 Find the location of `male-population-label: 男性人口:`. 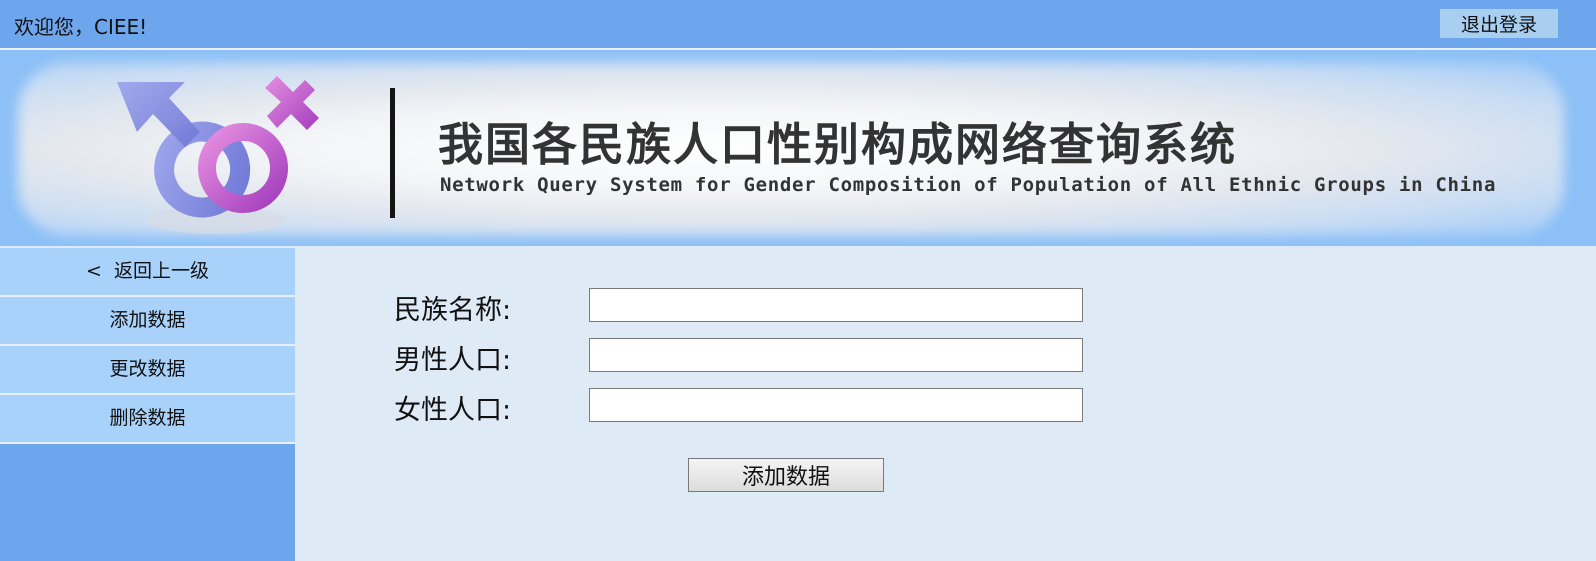

male-population-label: 男性人口: is located at coordinates (453, 360).